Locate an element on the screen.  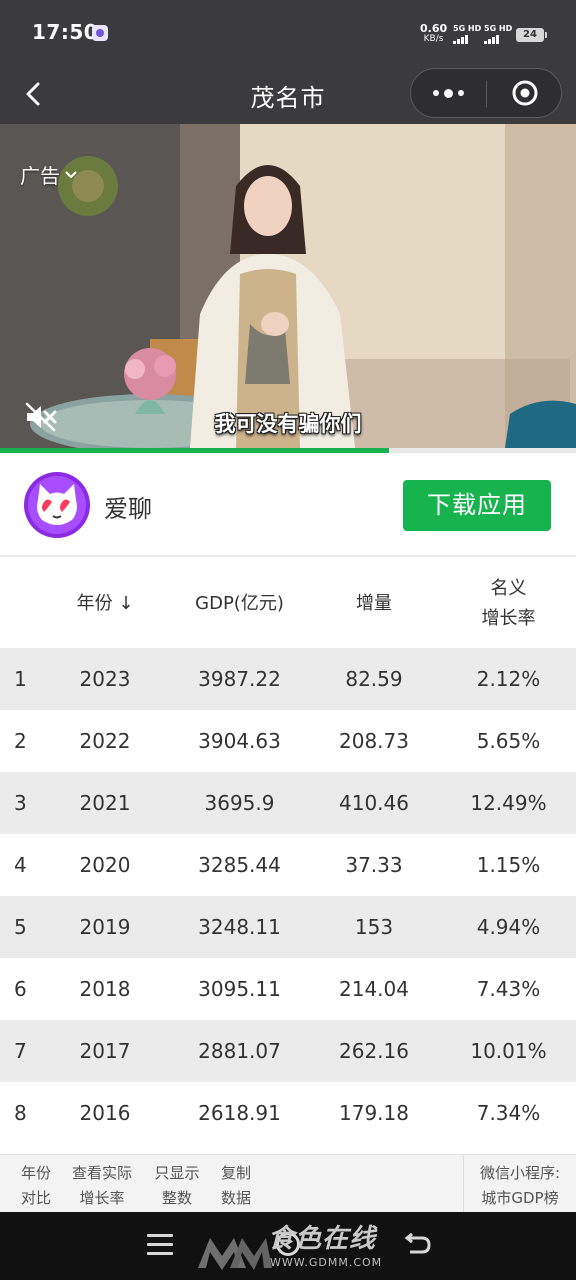
cell-rank: 2 is located at coordinates (20, 741).